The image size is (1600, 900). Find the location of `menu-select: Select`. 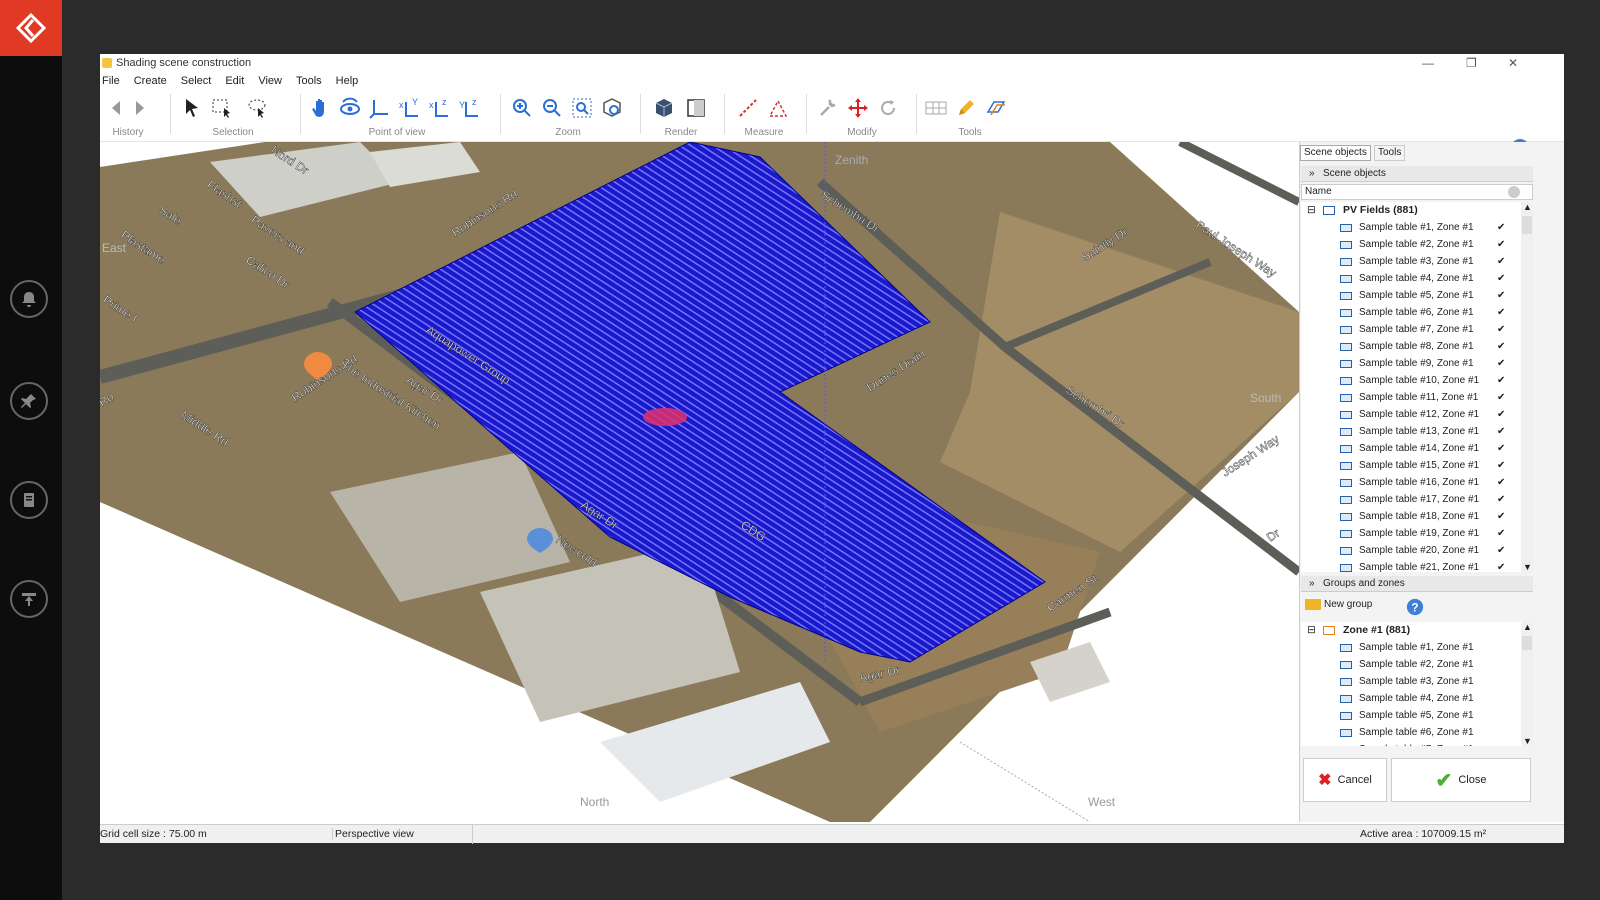

menu-select: Select is located at coordinates (196, 81).